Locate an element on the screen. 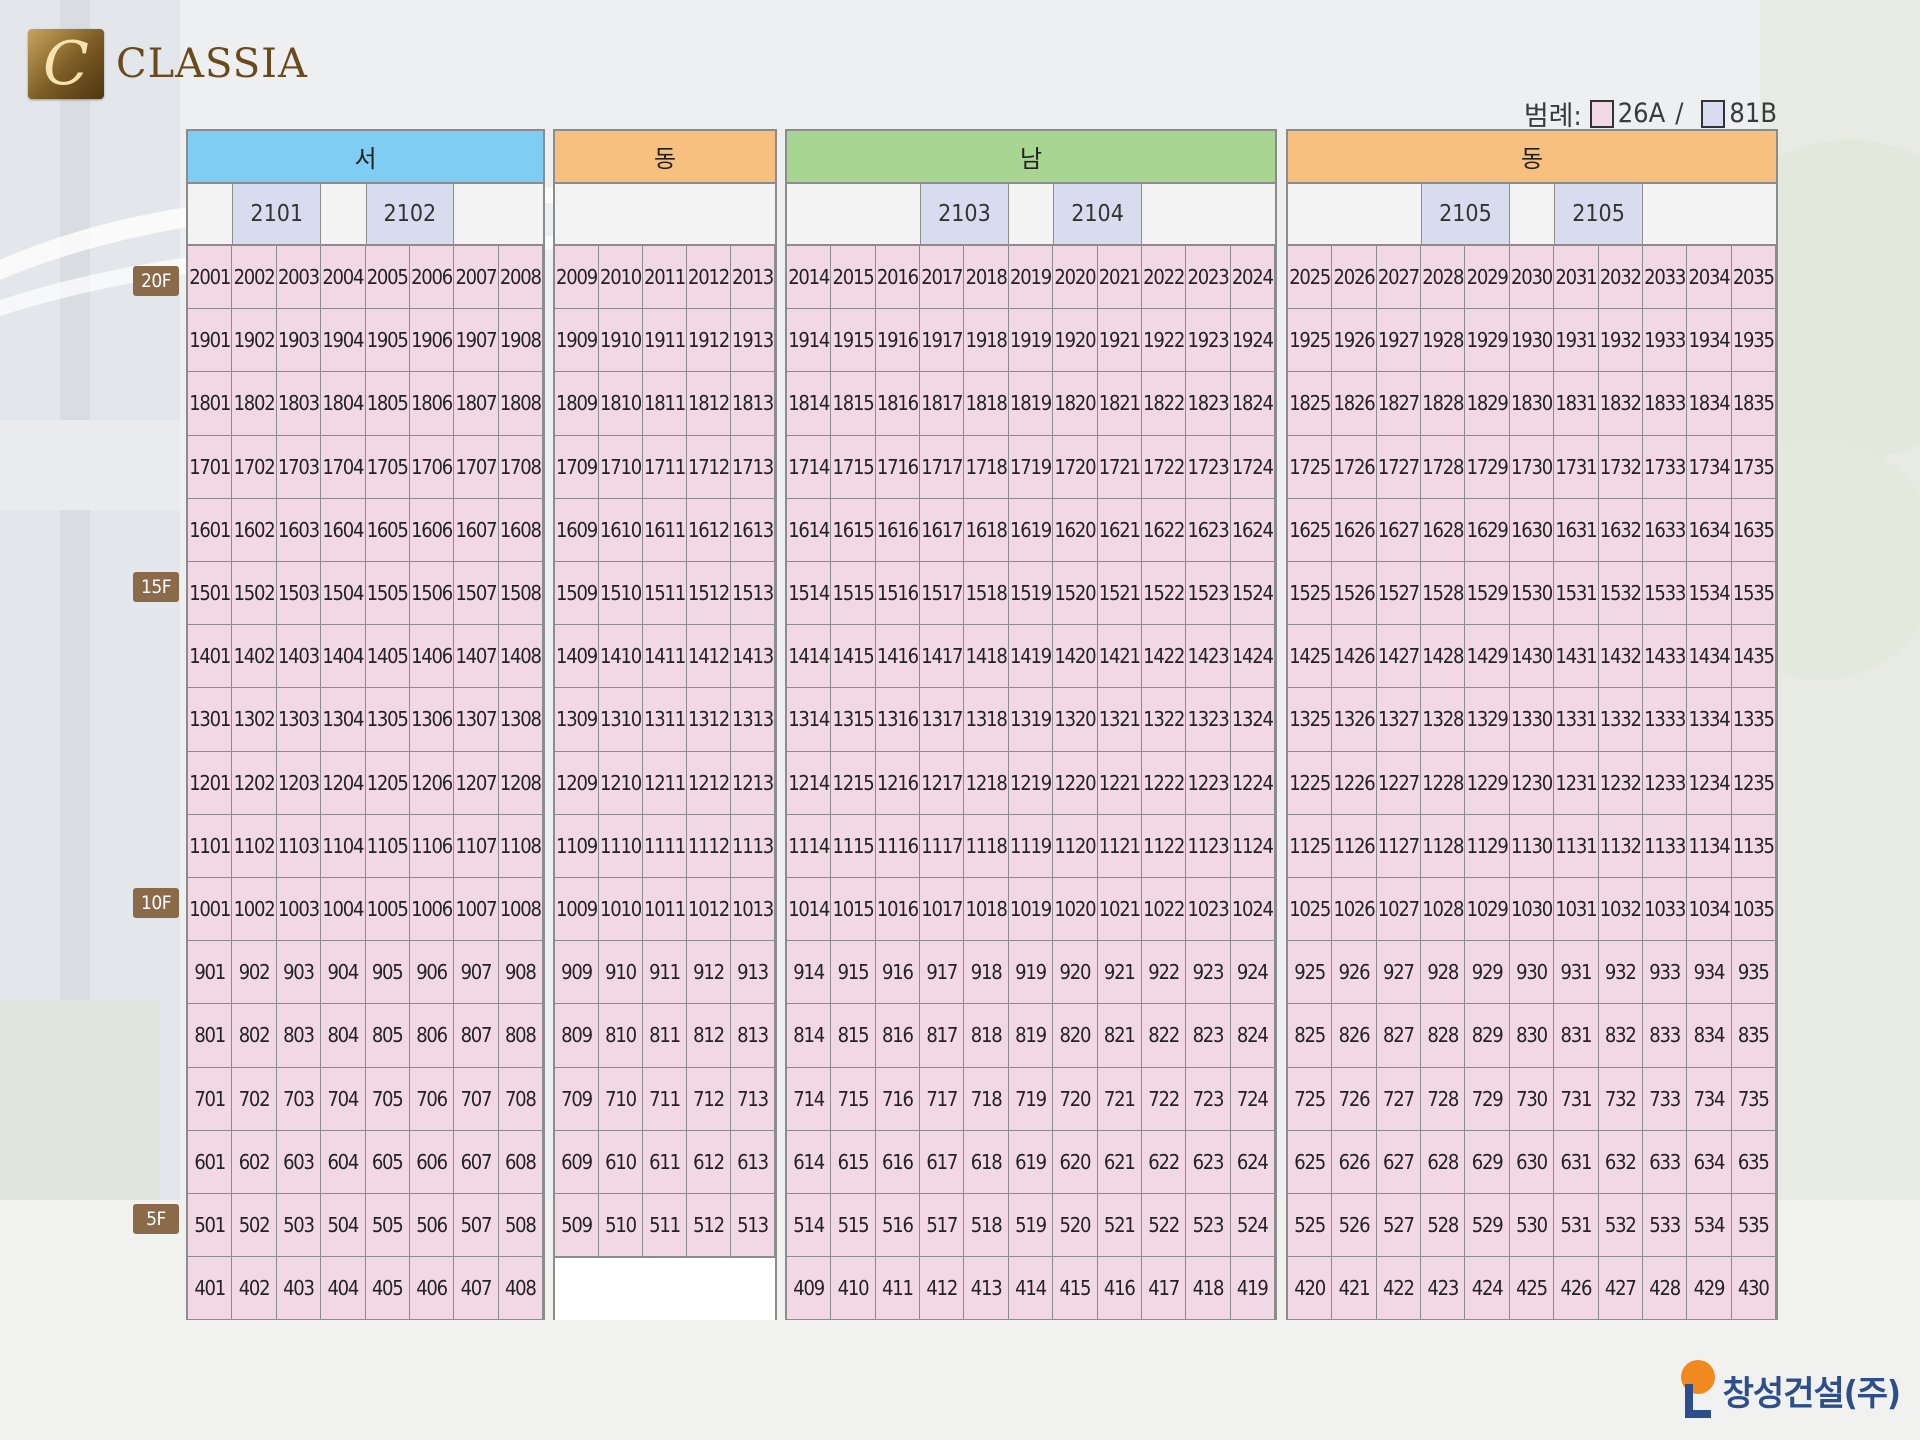 The image size is (1920, 1440). unit-cell: 1019 is located at coordinates (1031, 910).